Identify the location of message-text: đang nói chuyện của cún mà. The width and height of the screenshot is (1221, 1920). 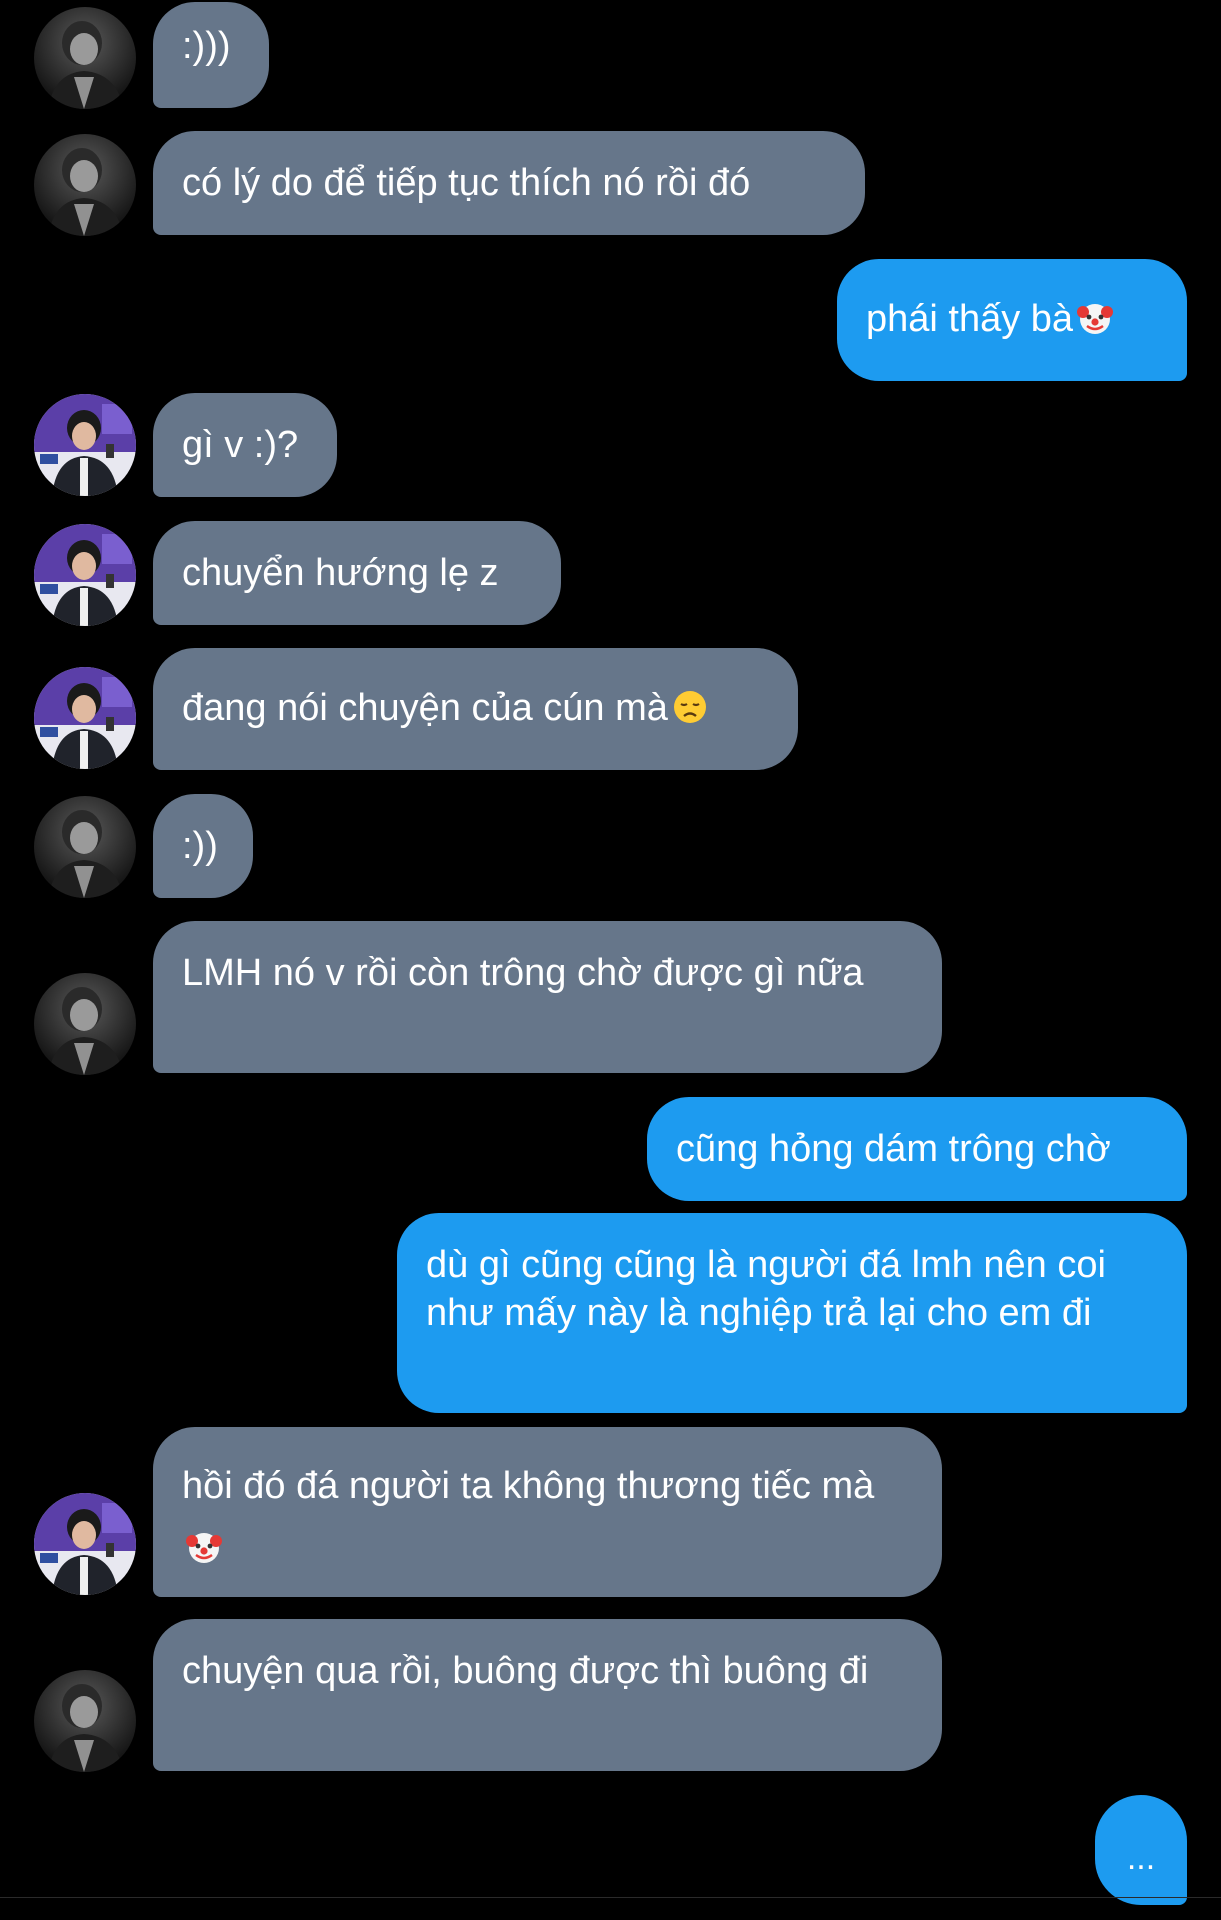
(425, 708).